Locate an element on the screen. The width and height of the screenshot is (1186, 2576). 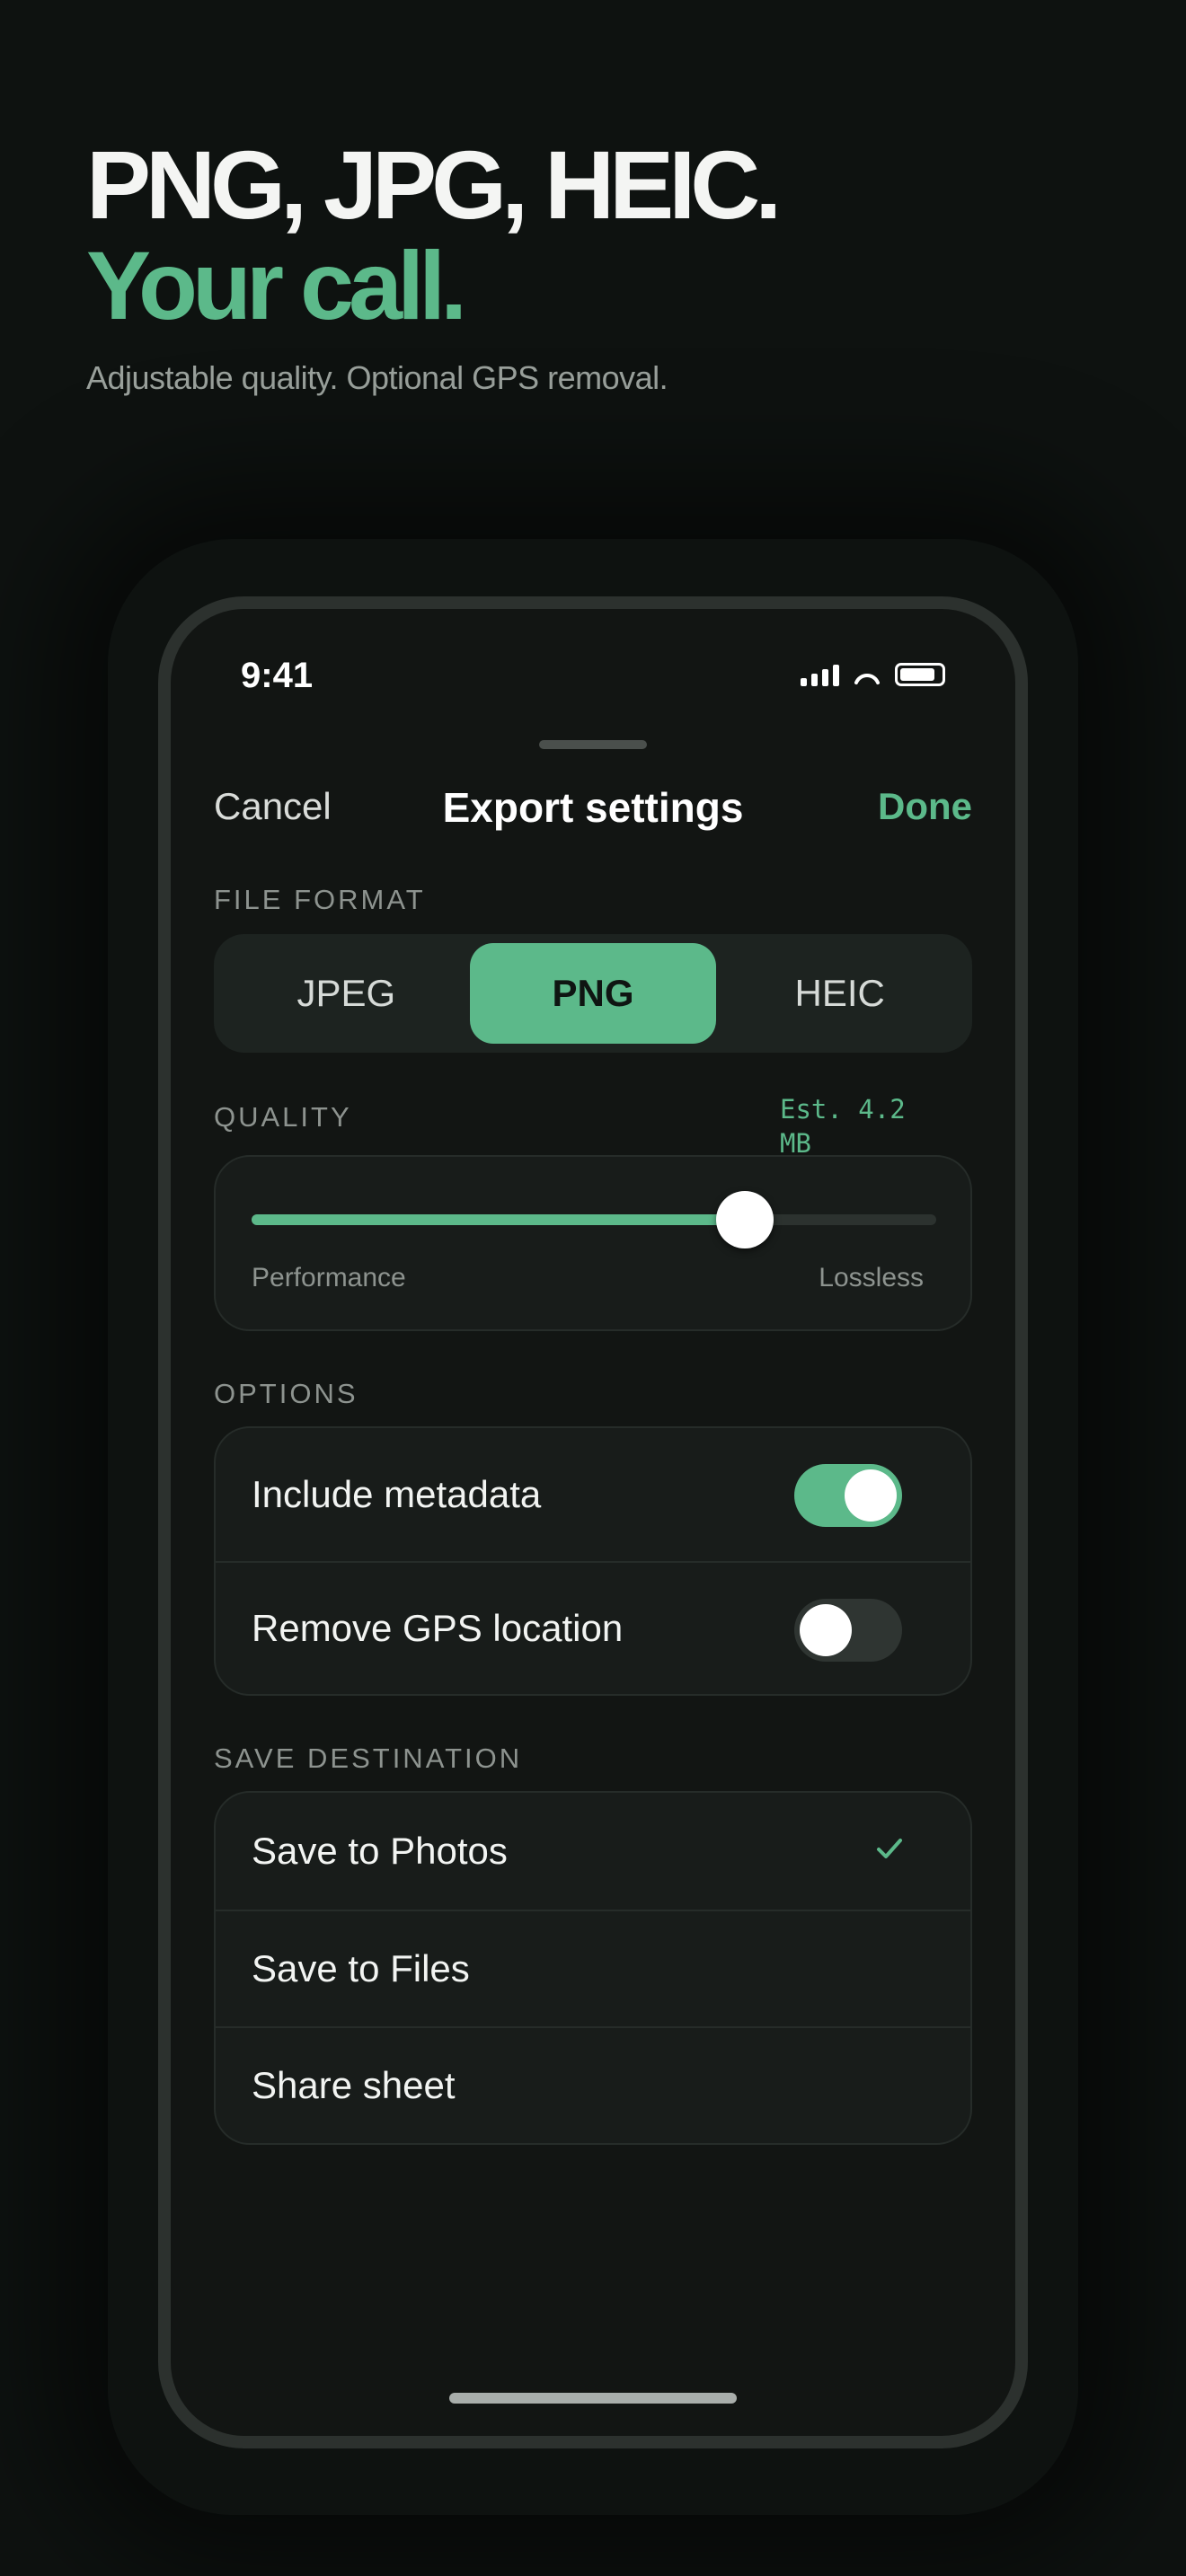
segment-png: PNG is located at coordinates (593, 993).